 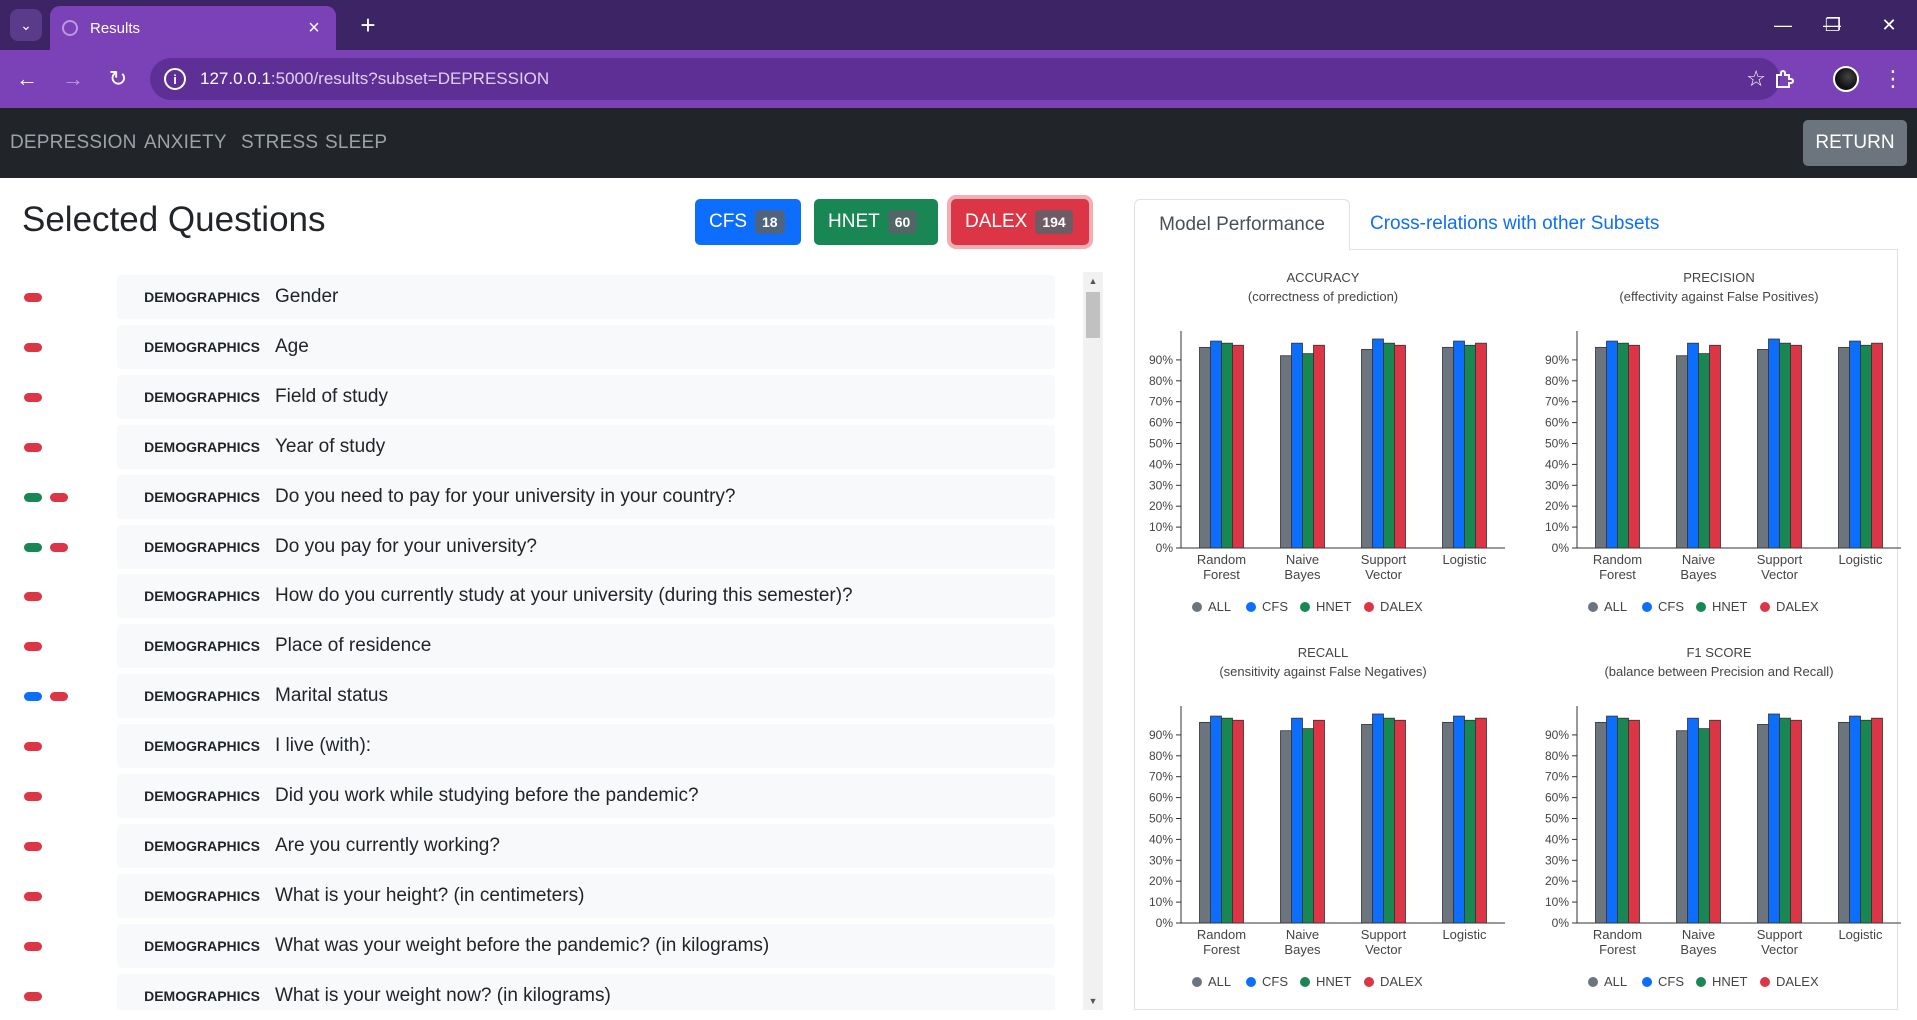 What do you see at coordinates (1833, 25) in the screenshot?
I see `restore-window-button: ❐` at bounding box center [1833, 25].